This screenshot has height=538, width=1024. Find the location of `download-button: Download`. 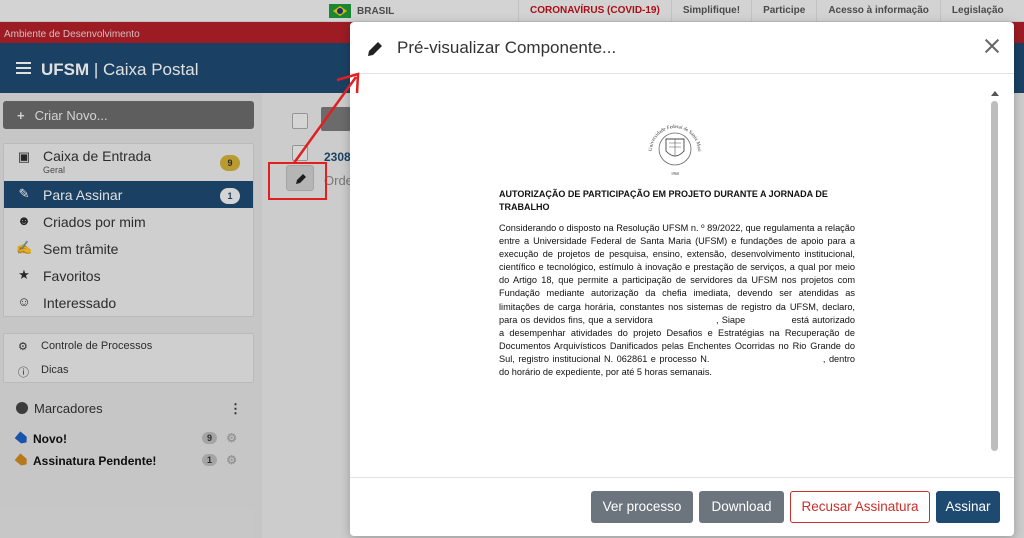

download-button: Download is located at coordinates (741, 507).